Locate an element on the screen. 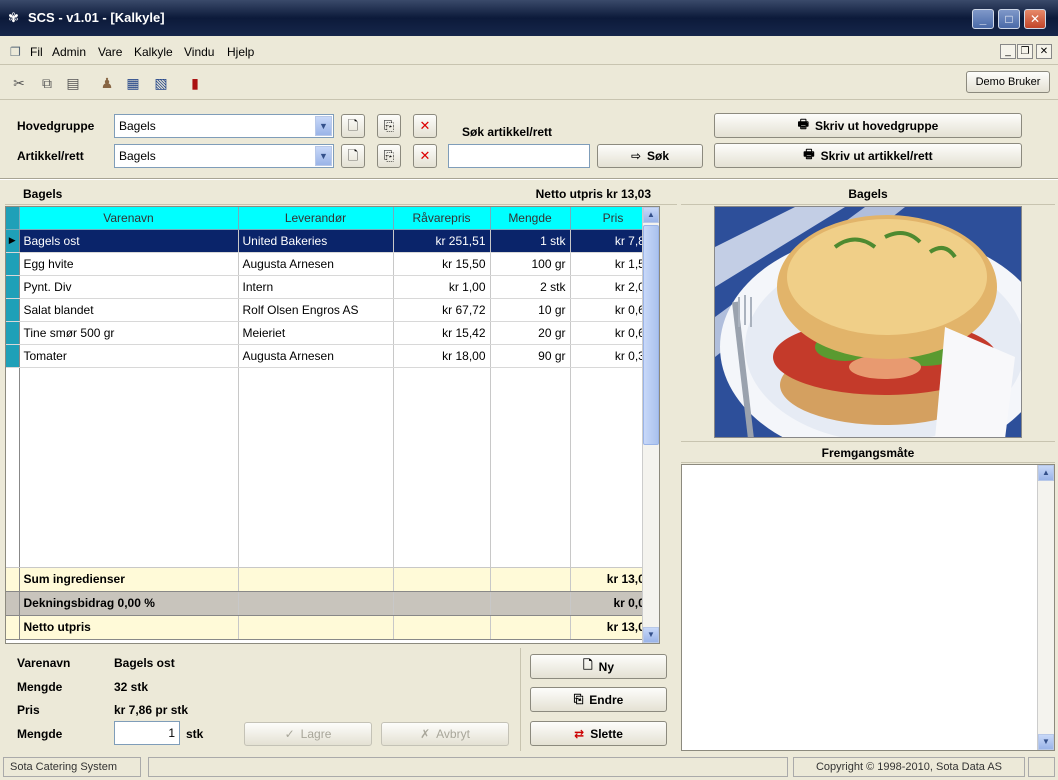  lagre-button: ✓ Lagre is located at coordinates (308, 734).